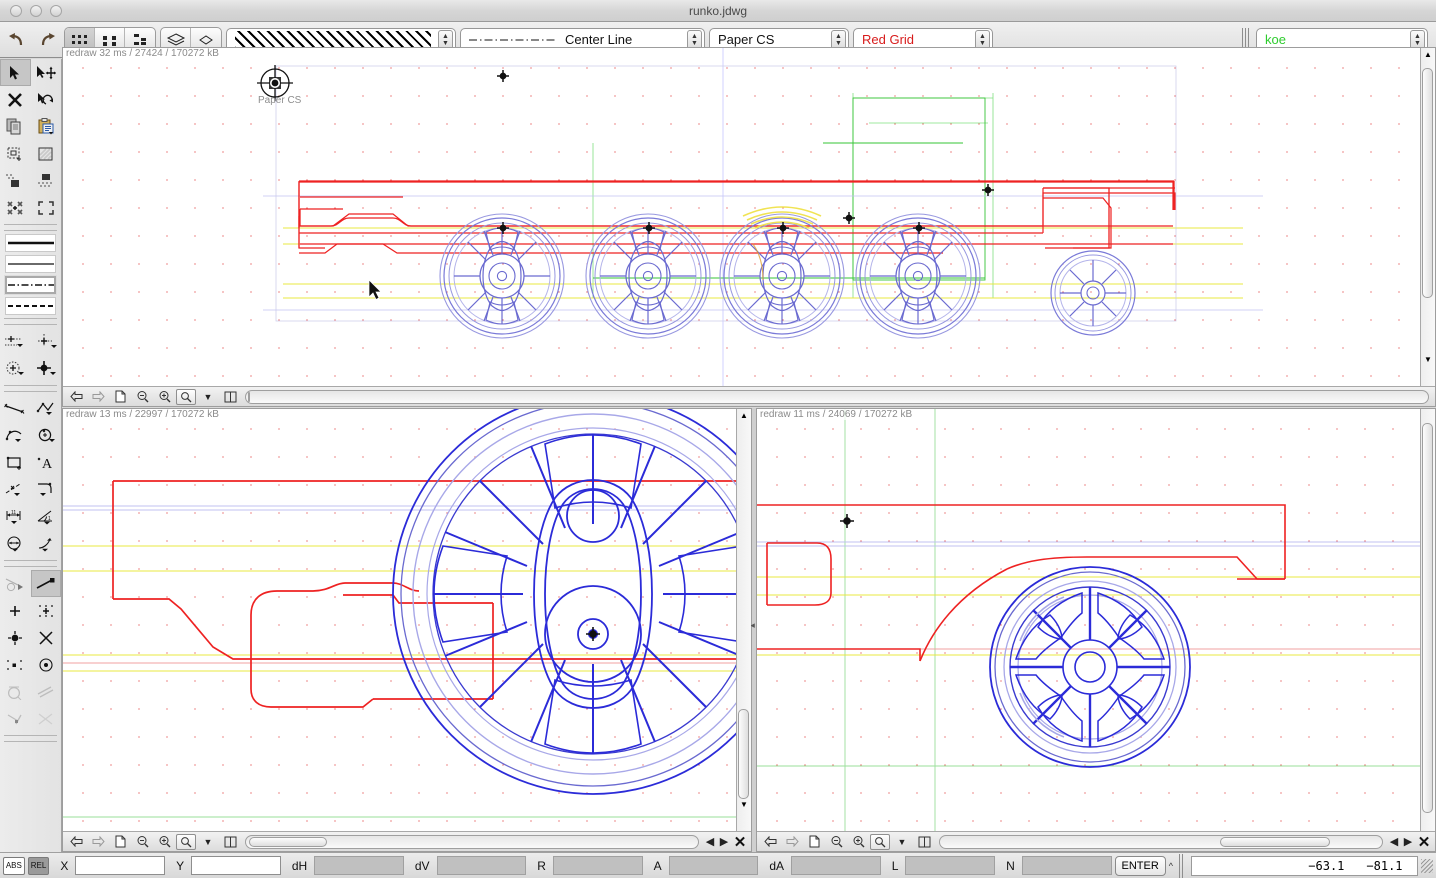  What do you see at coordinates (30, 243) in the screenshot?
I see `linestyle-thick-solid` at bounding box center [30, 243].